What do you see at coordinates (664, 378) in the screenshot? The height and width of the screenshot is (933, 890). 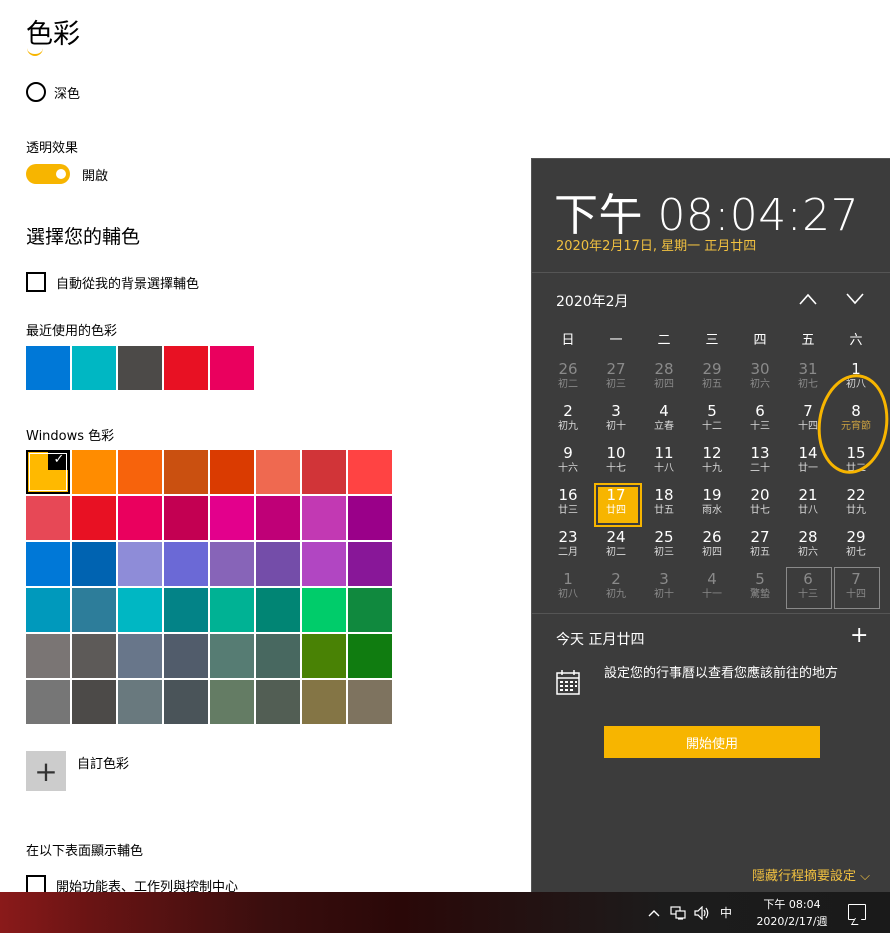 I see `calendar-day: 28 初四` at bounding box center [664, 378].